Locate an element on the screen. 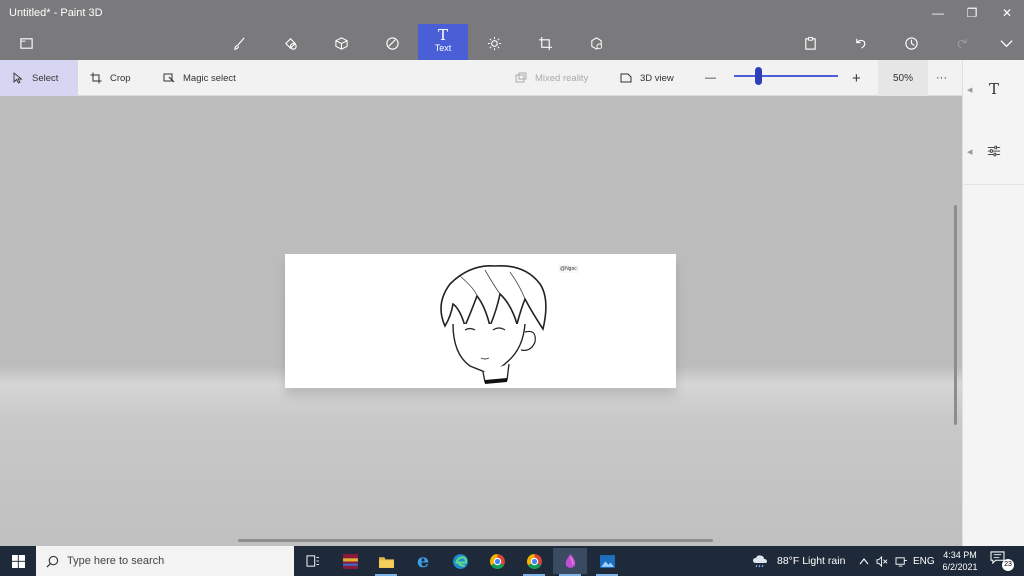 The height and width of the screenshot is (576, 1024). clock-date: 6/2/2021 is located at coordinates (960, 567).